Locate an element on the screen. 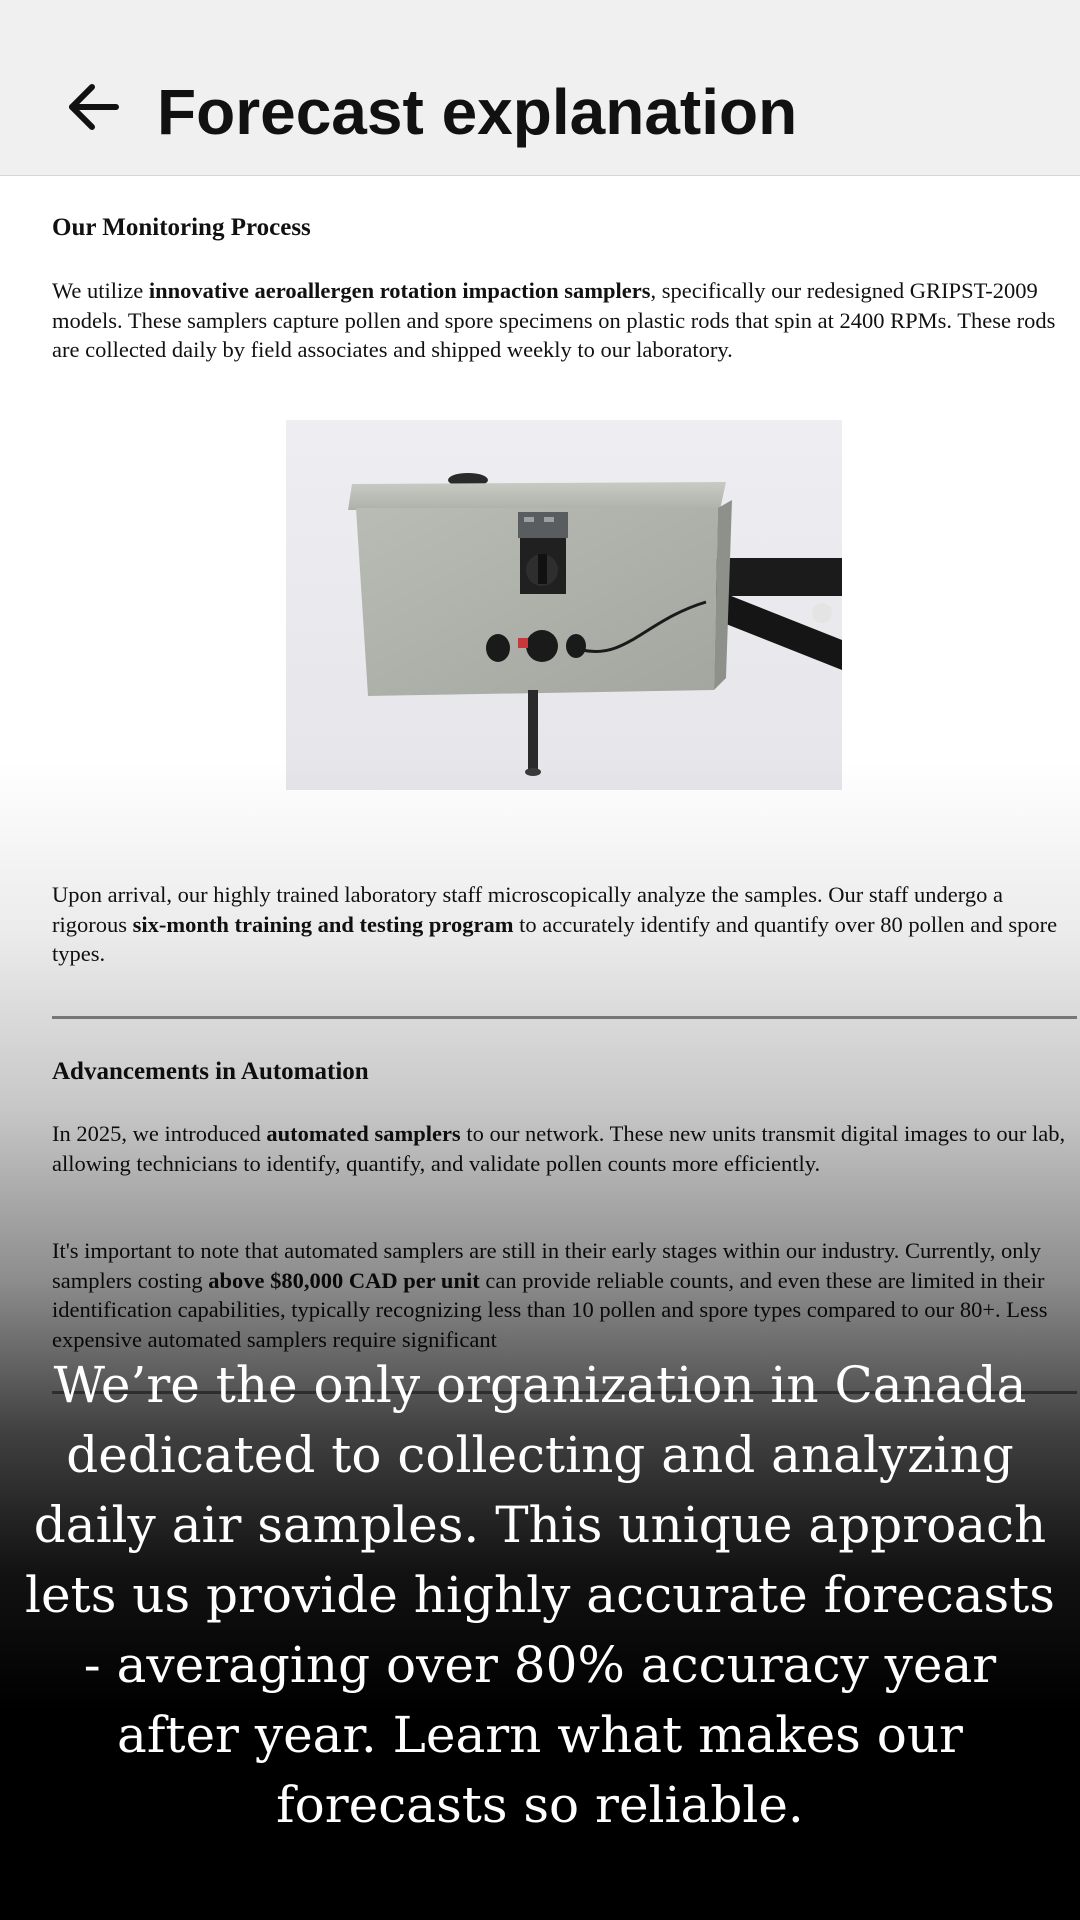 The image size is (1080, 1920). app-bar: Forecast explanation is located at coordinates (540, 88).